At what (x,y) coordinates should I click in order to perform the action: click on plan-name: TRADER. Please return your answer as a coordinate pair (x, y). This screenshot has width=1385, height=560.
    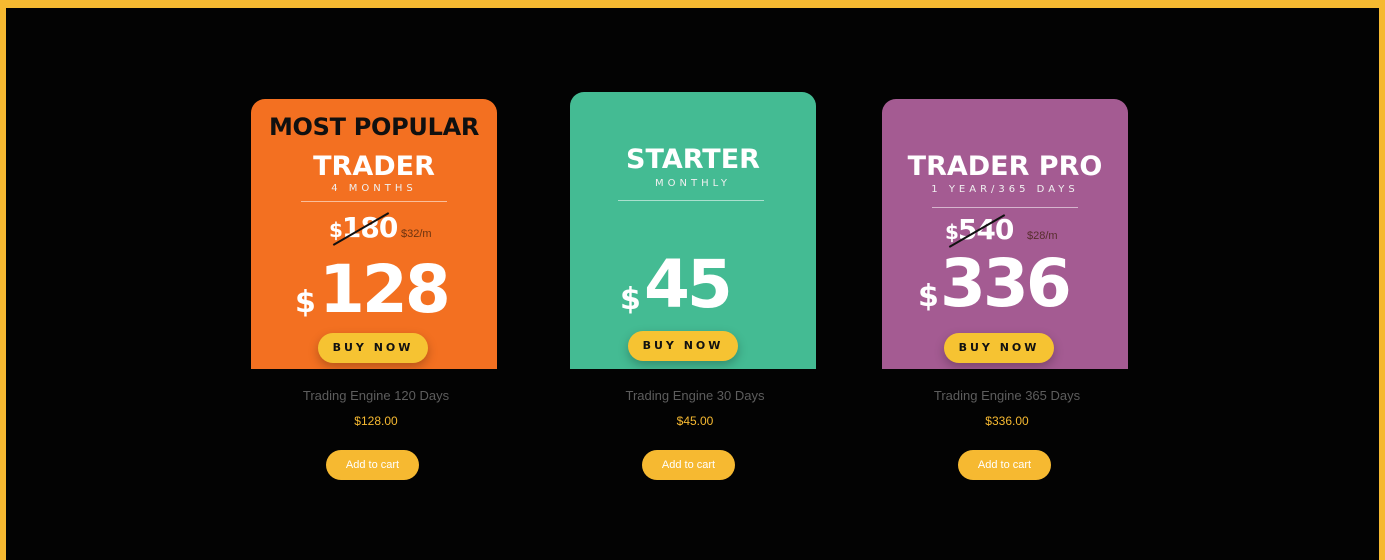
    Looking at the image, I should click on (374, 166).